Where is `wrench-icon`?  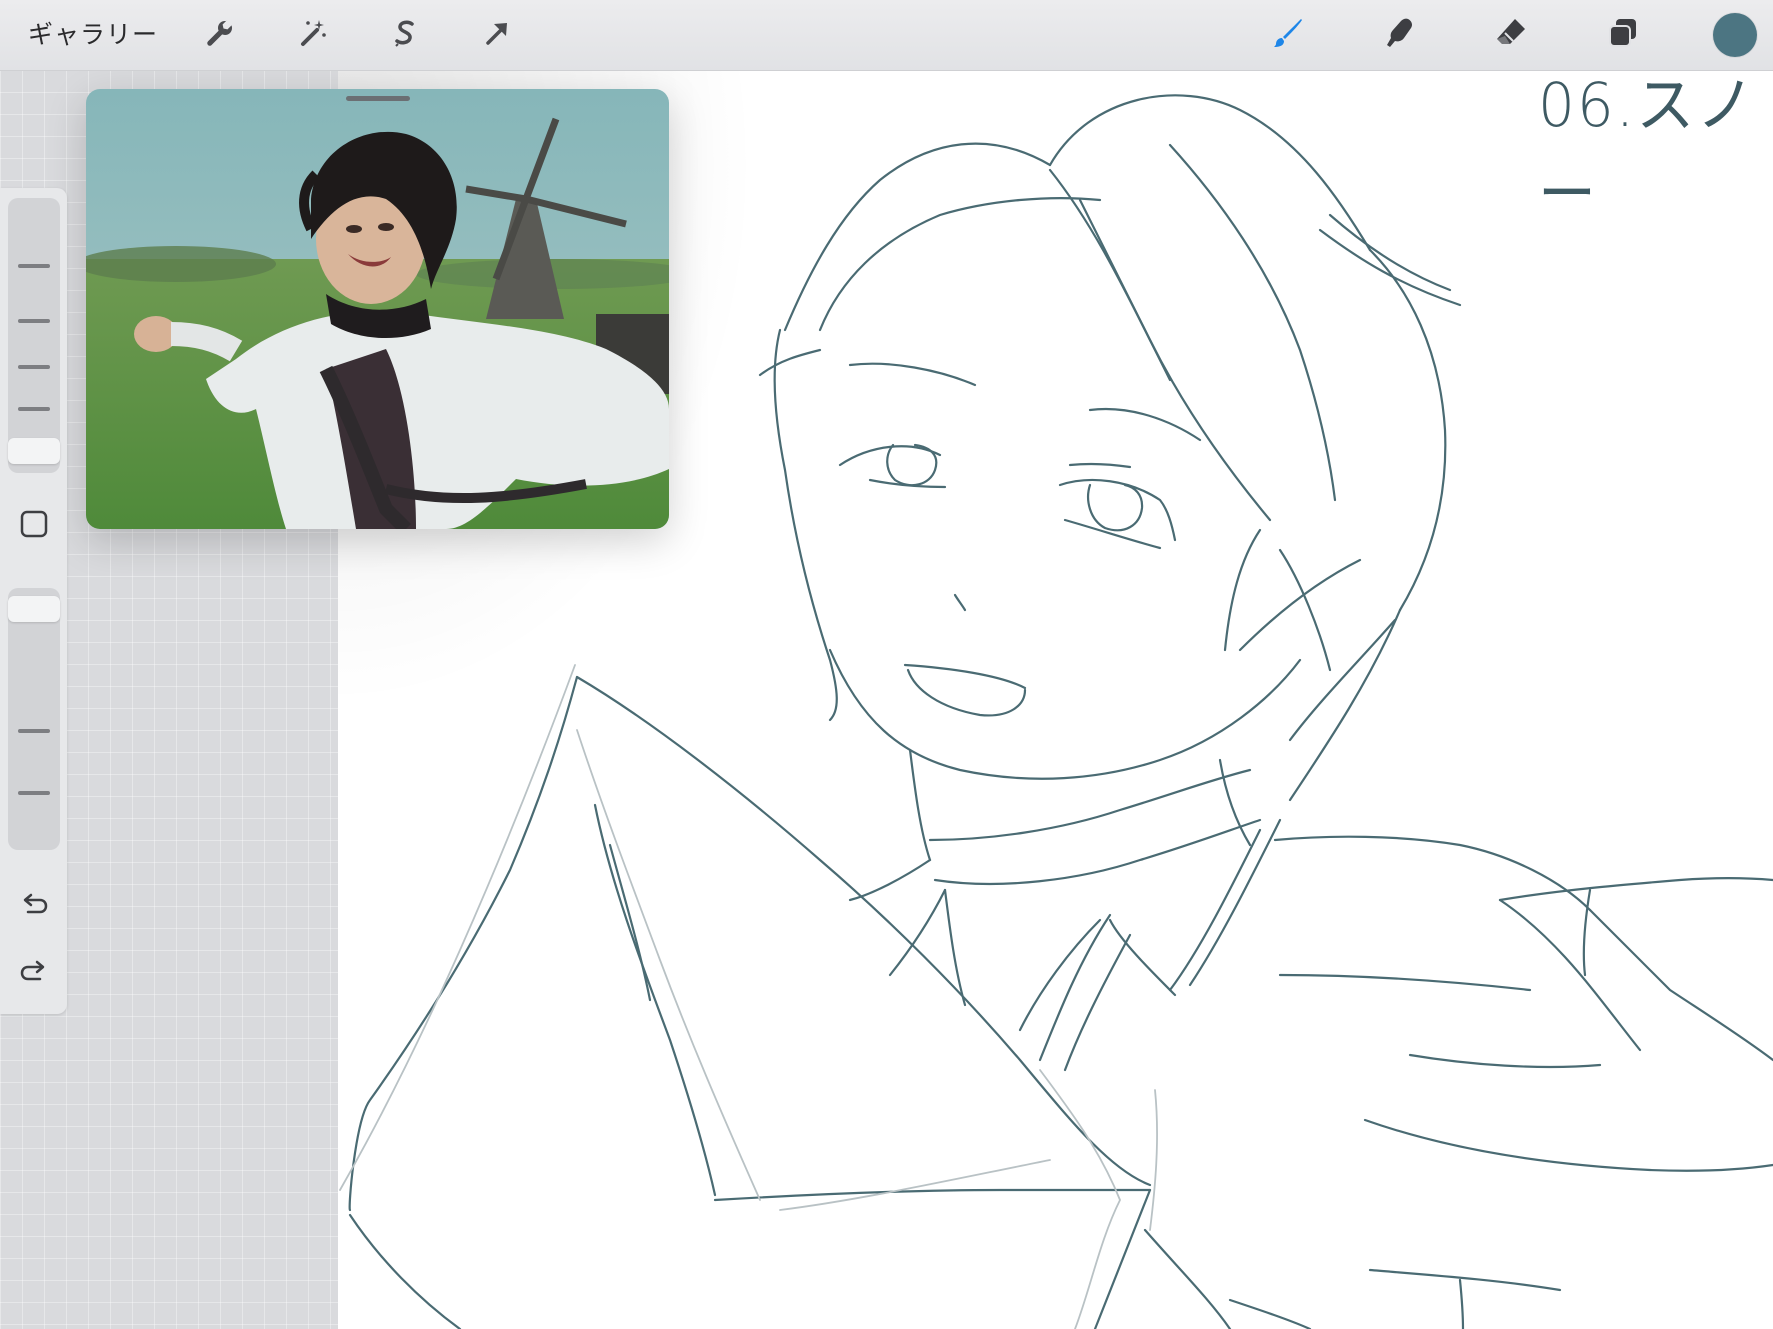
wrench-icon is located at coordinates (219, 35).